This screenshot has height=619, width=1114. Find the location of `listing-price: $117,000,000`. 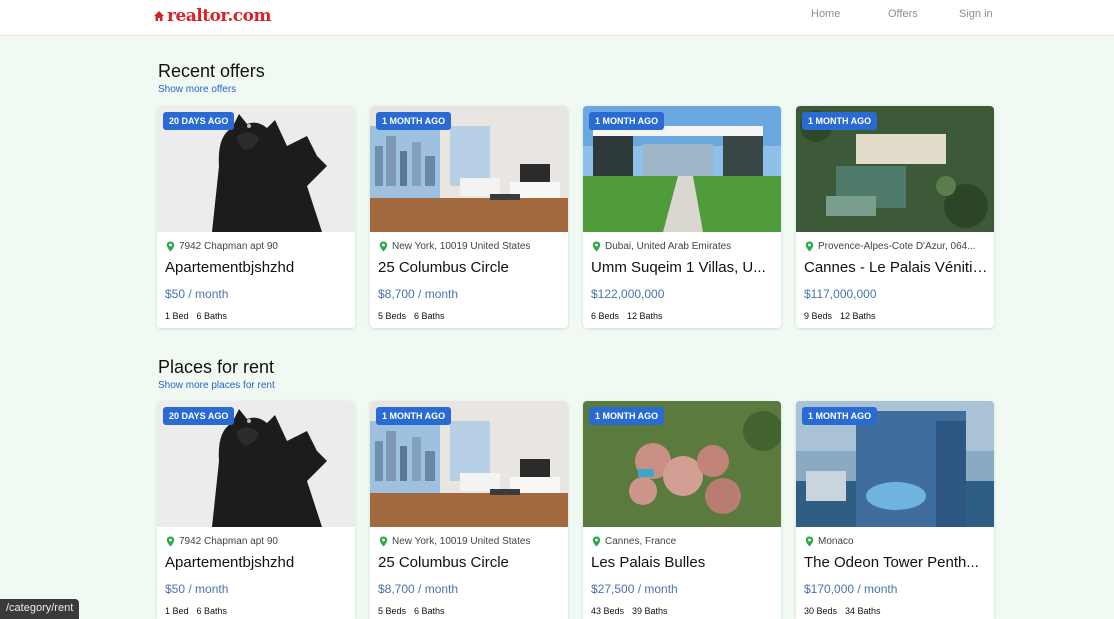

listing-price: $117,000,000 is located at coordinates (840, 294).